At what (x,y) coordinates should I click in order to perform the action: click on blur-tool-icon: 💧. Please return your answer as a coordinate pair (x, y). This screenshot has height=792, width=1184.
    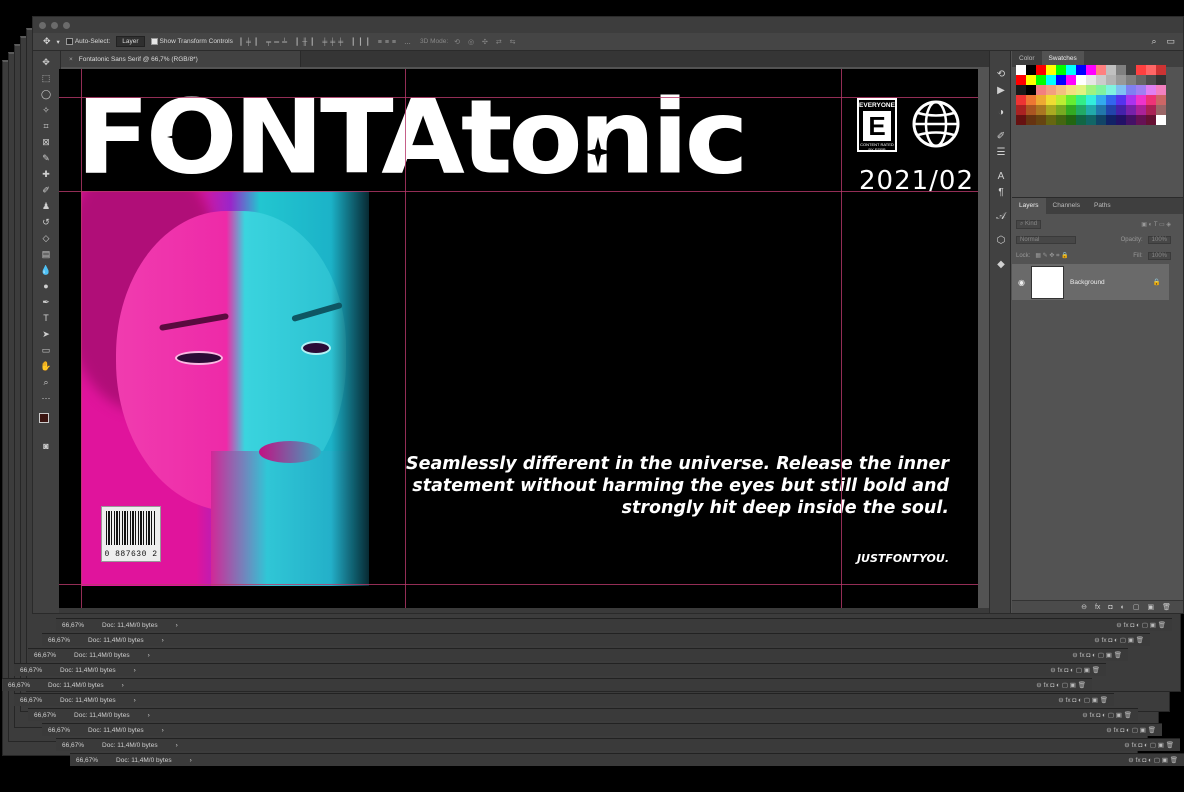
    Looking at the image, I should click on (46, 270).